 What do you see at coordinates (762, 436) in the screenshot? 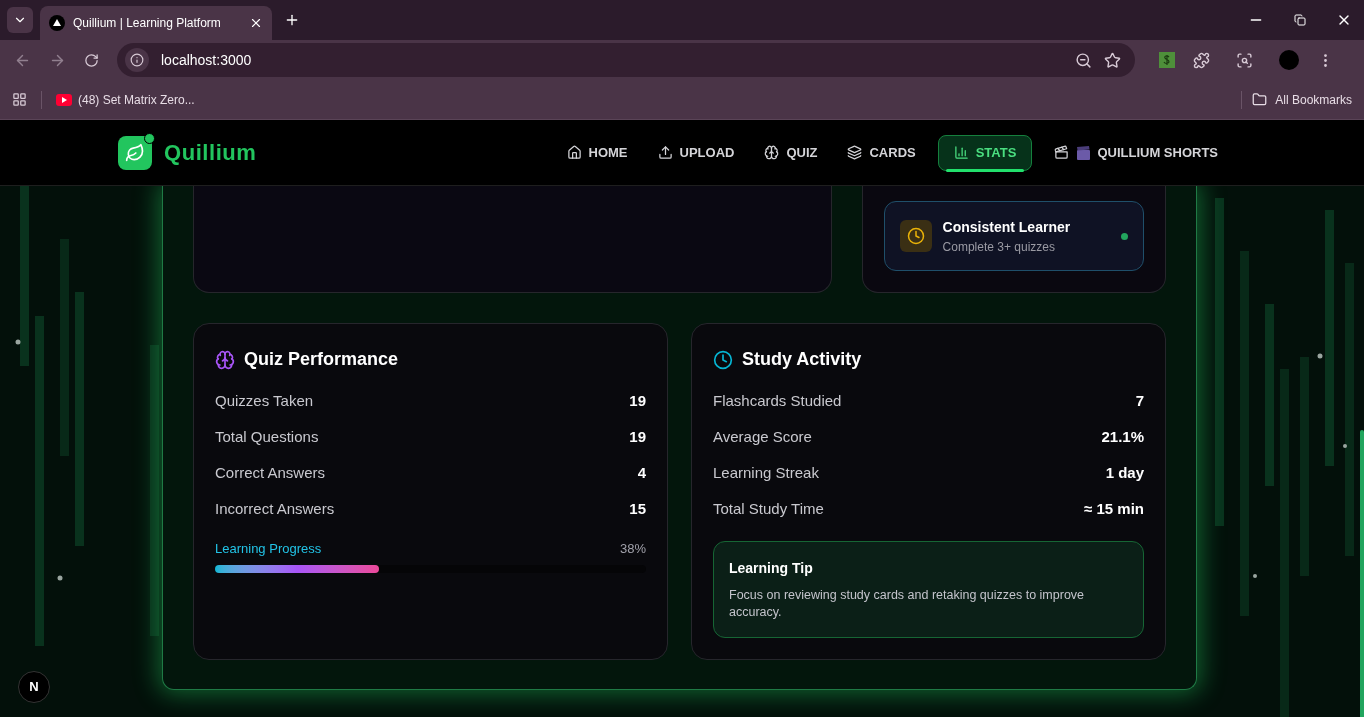
I see `stat-label: Average Score` at bounding box center [762, 436].